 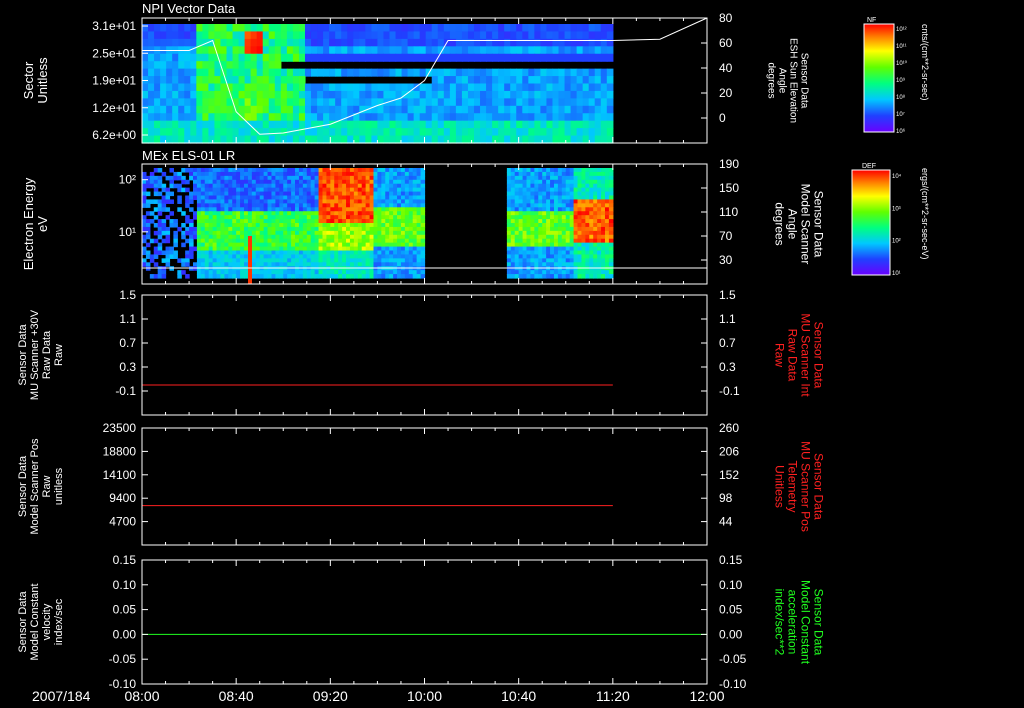 I want to click on ylabel-right-line: Angle, so click(x=782, y=81).